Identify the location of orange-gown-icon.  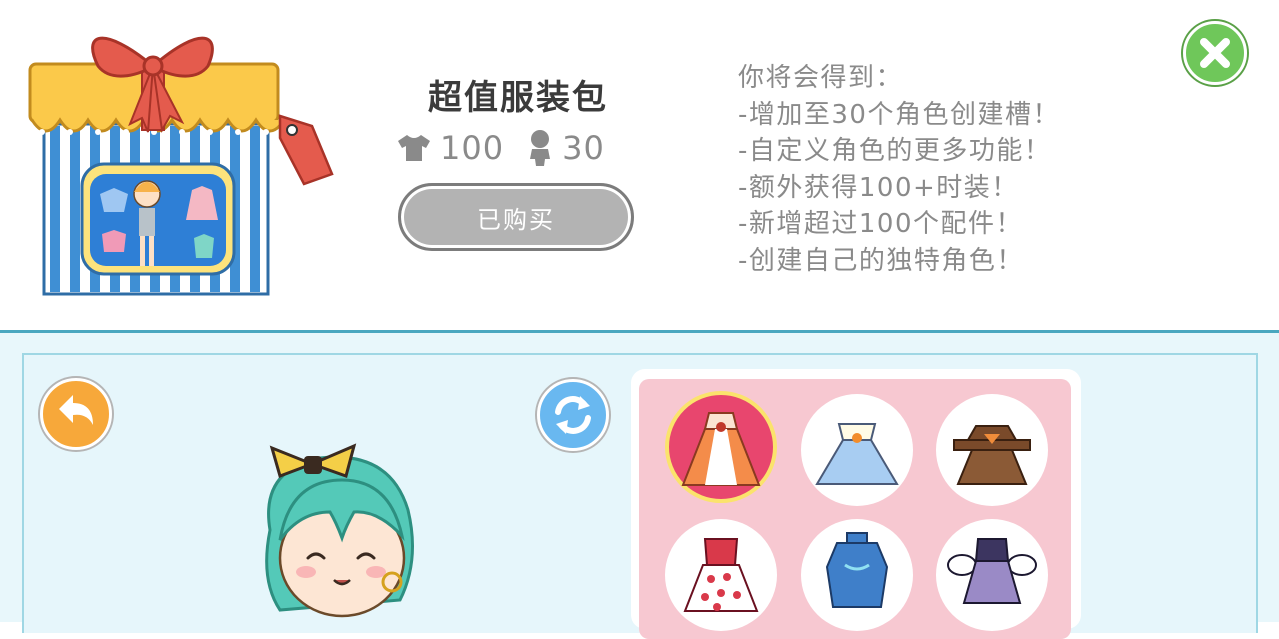
(721, 449).